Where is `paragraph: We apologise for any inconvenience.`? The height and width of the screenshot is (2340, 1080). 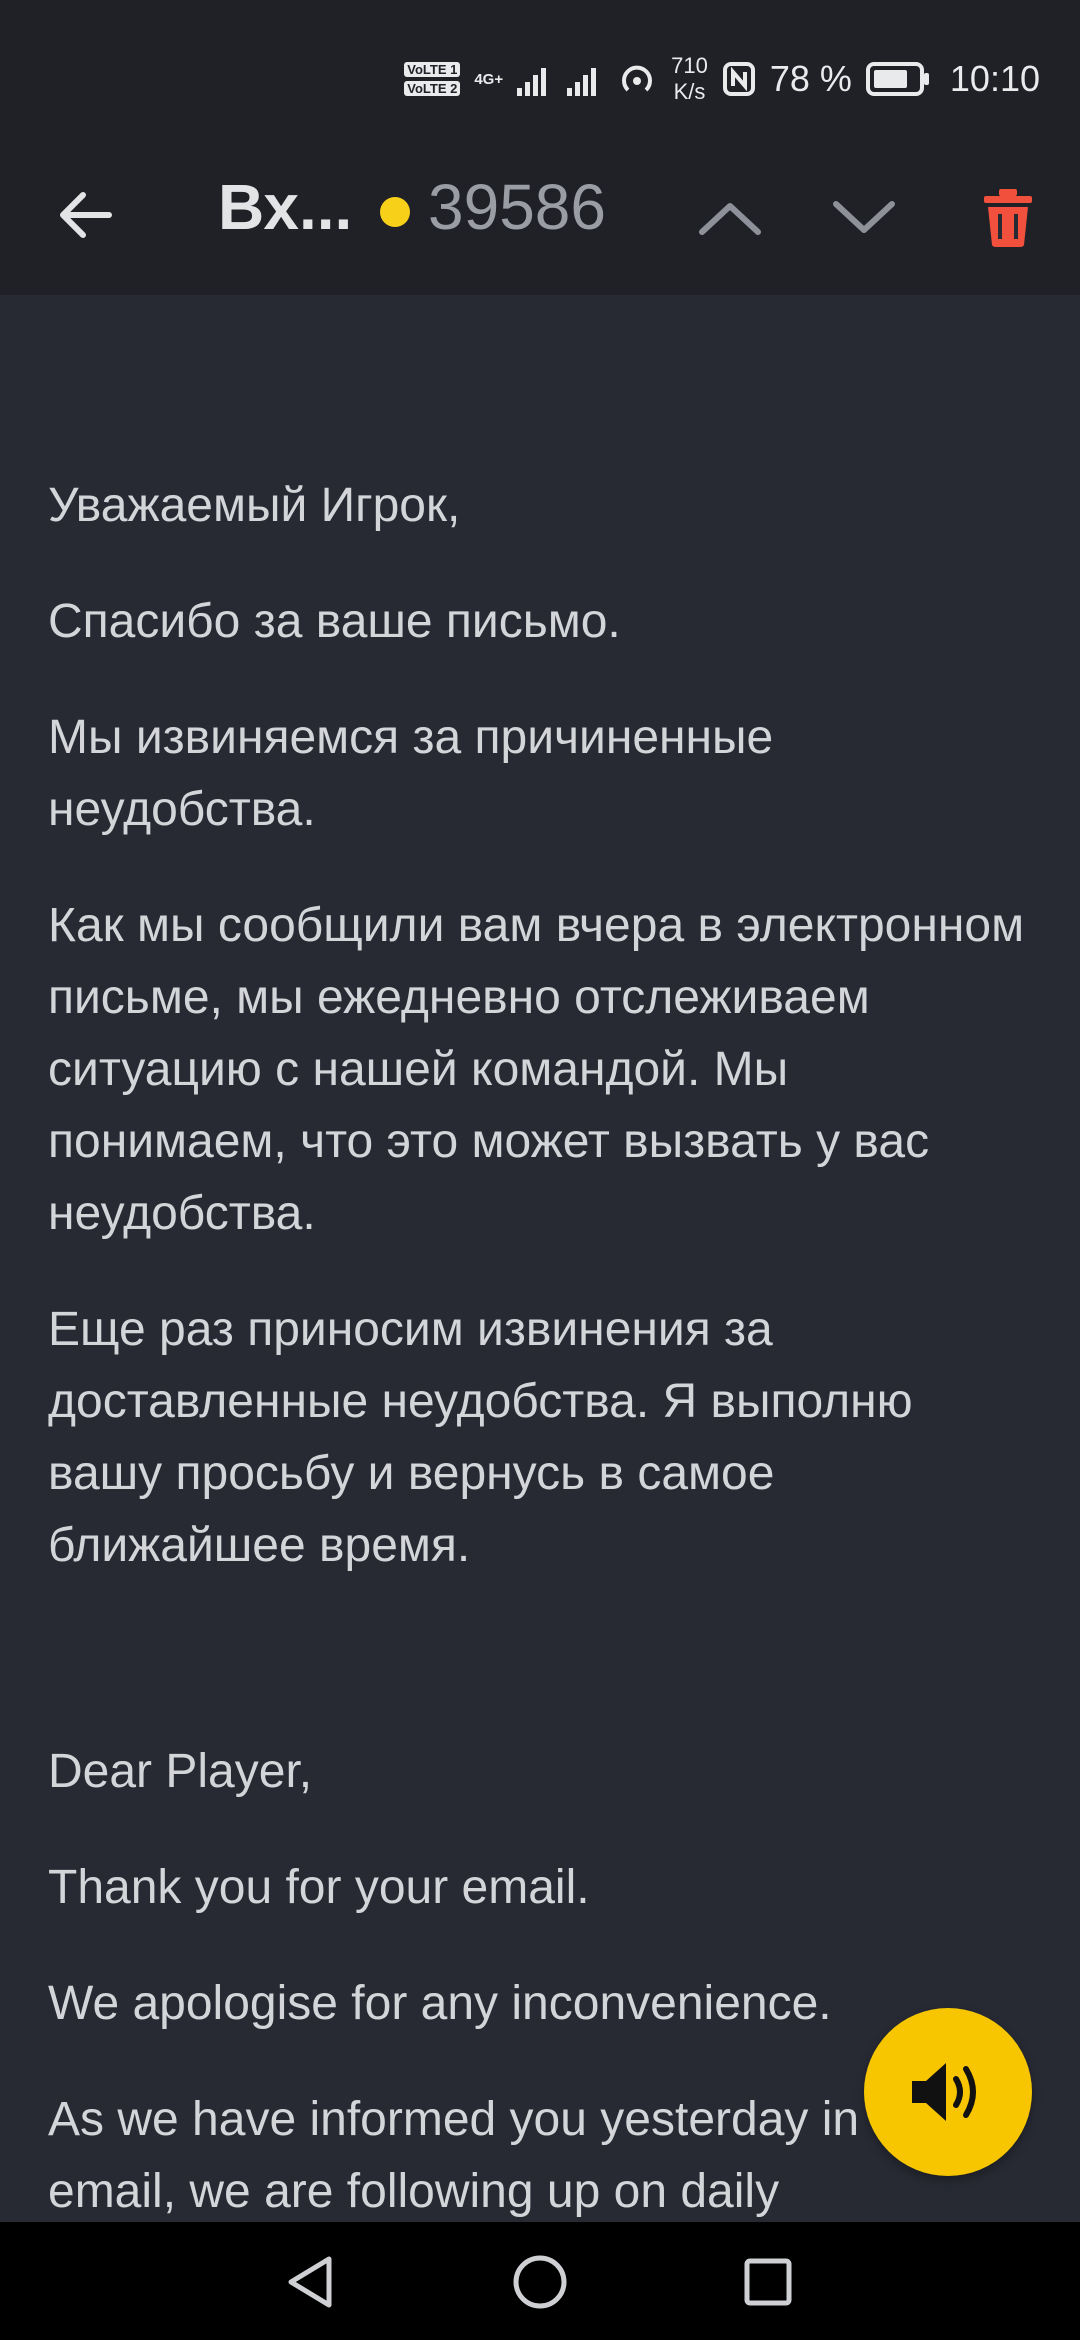 paragraph: We apologise for any inconvenience. is located at coordinates (440, 2003).